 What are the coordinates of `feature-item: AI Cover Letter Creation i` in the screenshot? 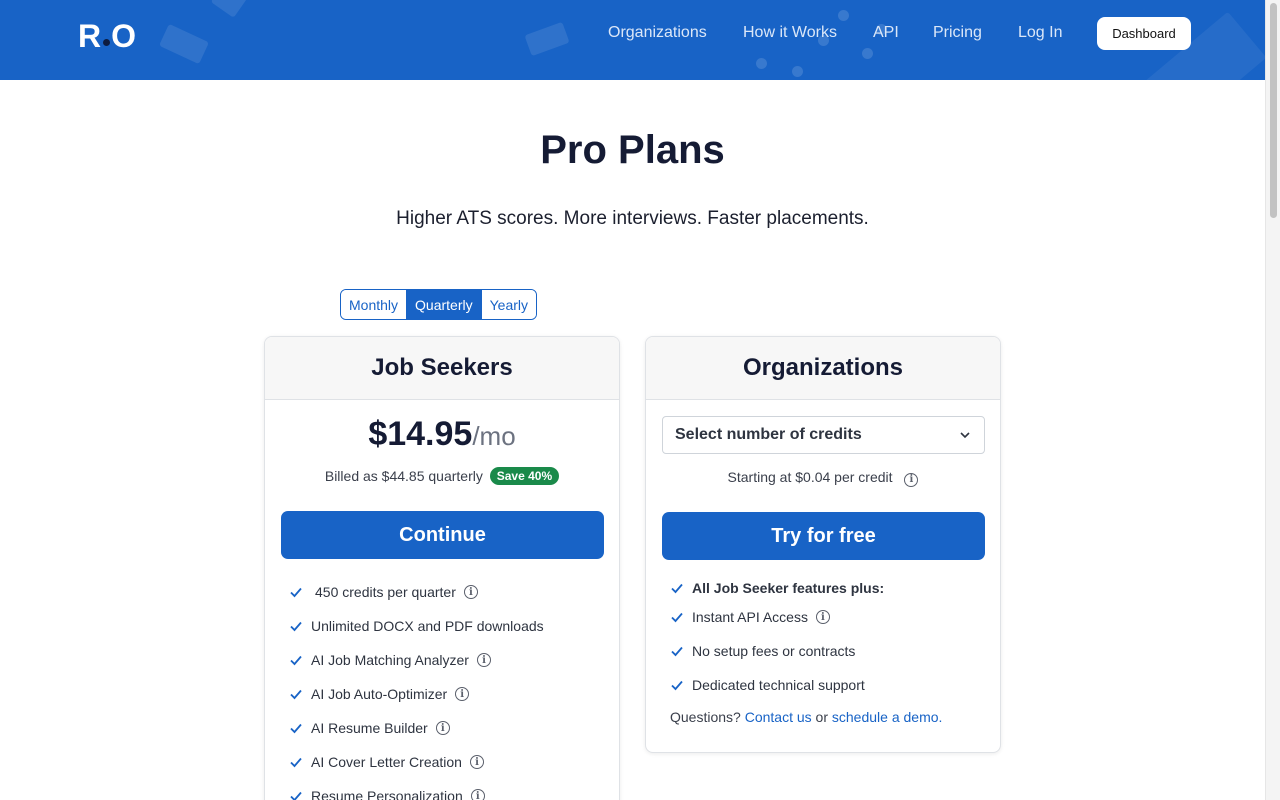 It's located at (416, 762).